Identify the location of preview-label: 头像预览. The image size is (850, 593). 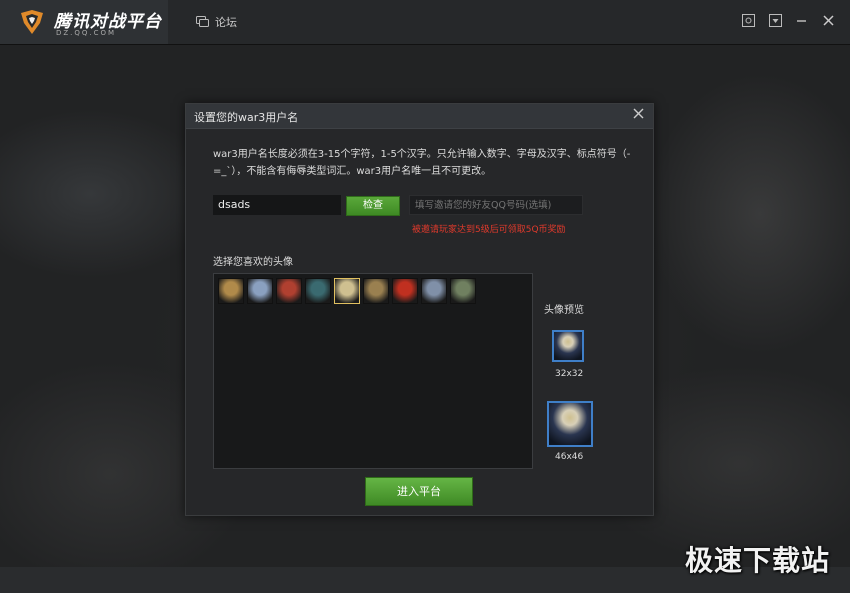
(564, 310).